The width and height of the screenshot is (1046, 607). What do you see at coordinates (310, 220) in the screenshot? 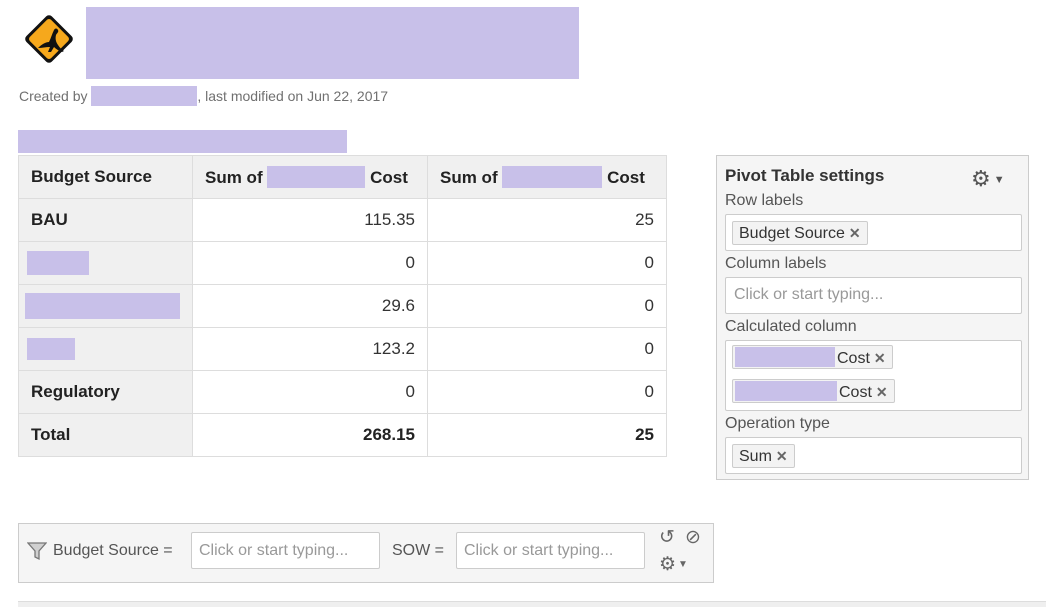
I see `cell-value: 115.35` at bounding box center [310, 220].